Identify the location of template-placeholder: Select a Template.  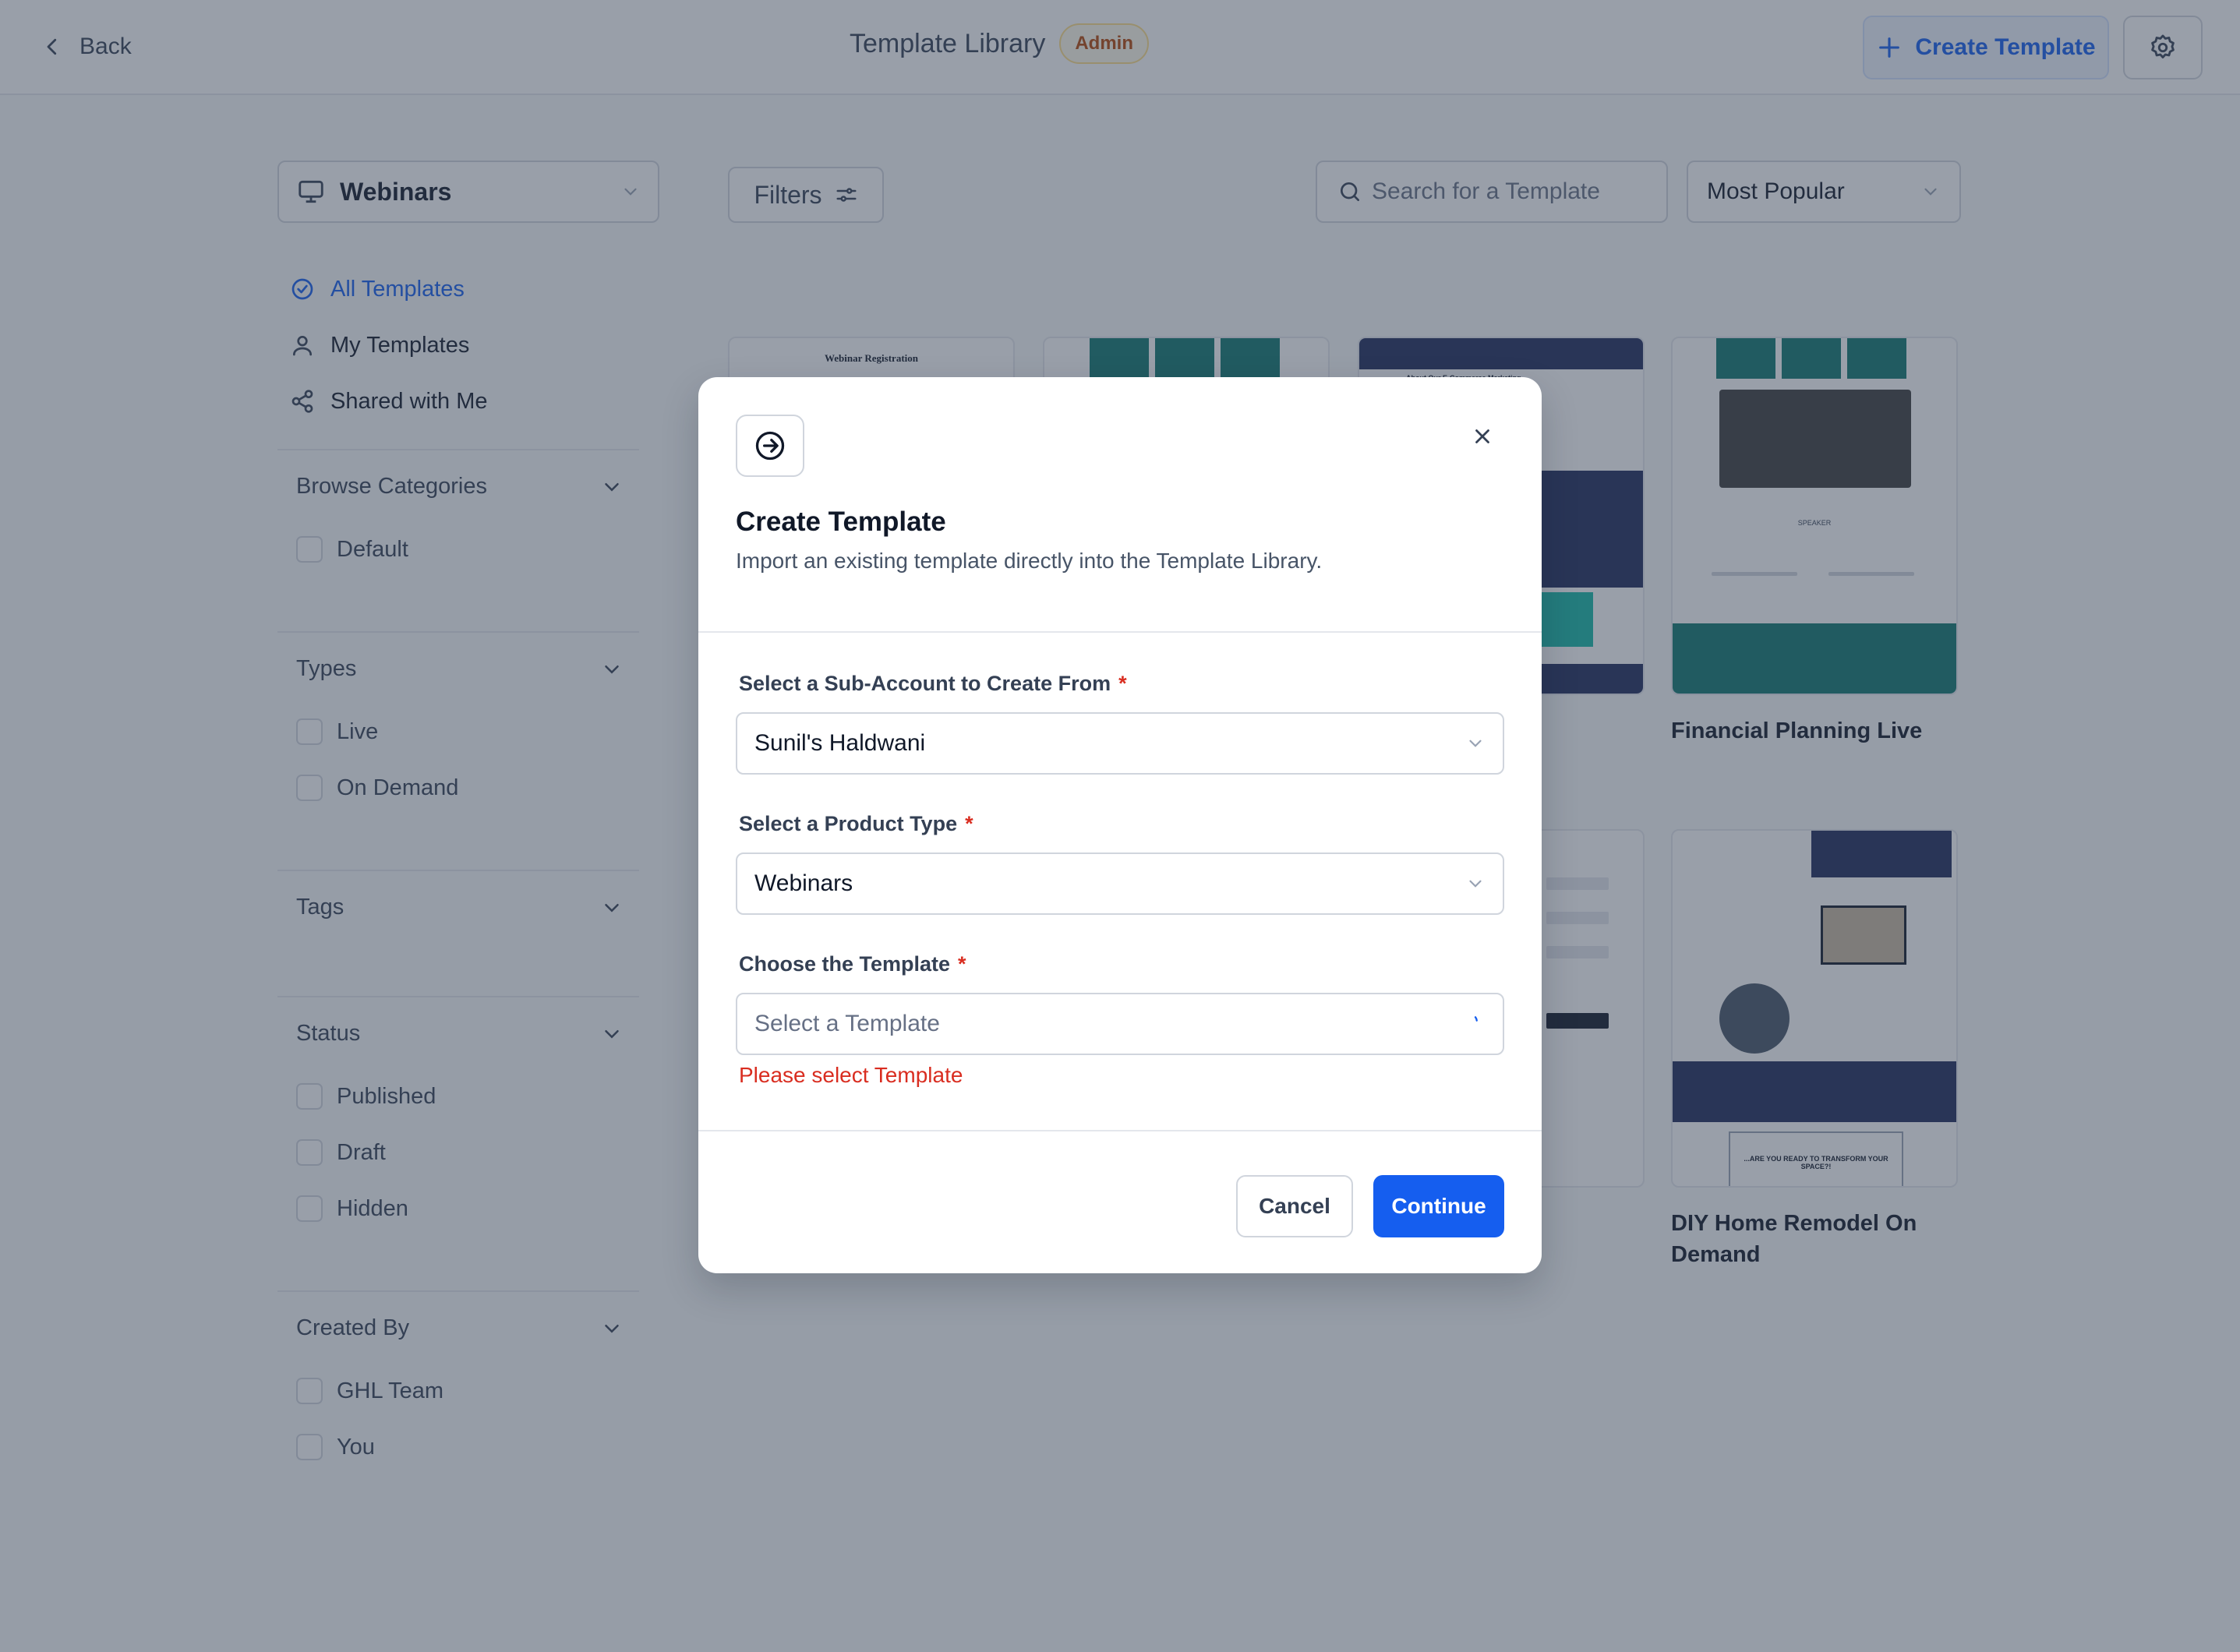
(847, 1024).